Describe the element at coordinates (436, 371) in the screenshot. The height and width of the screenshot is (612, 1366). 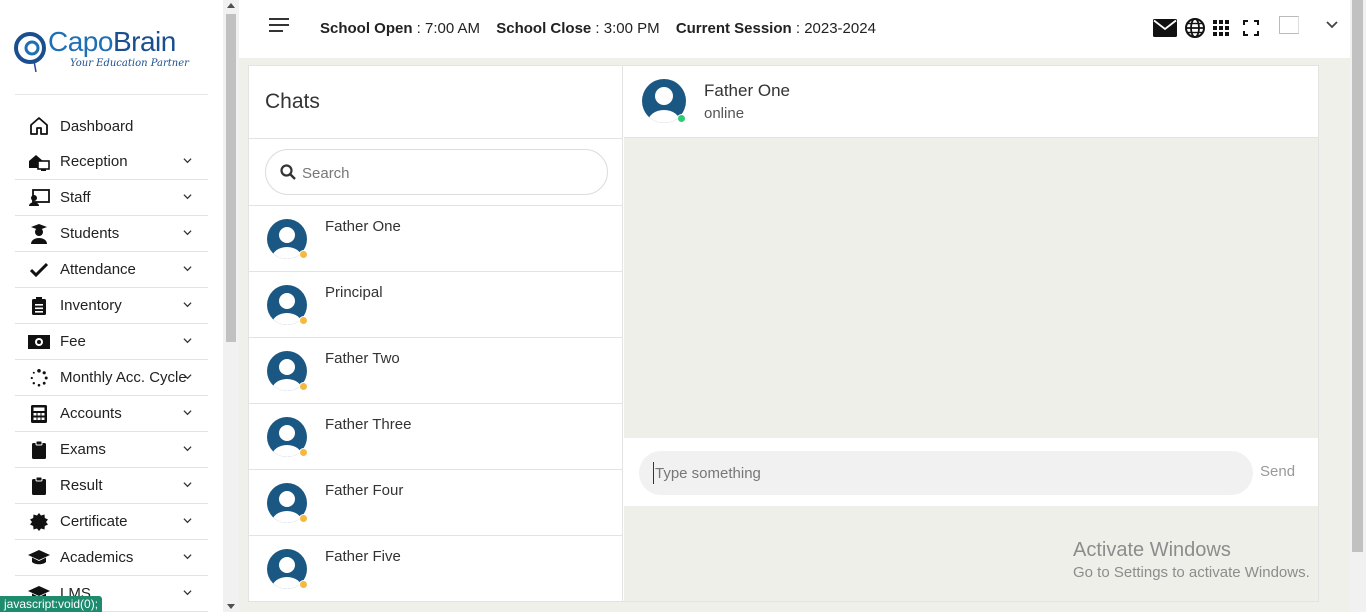
I see `contact-item: Father Two` at that location.